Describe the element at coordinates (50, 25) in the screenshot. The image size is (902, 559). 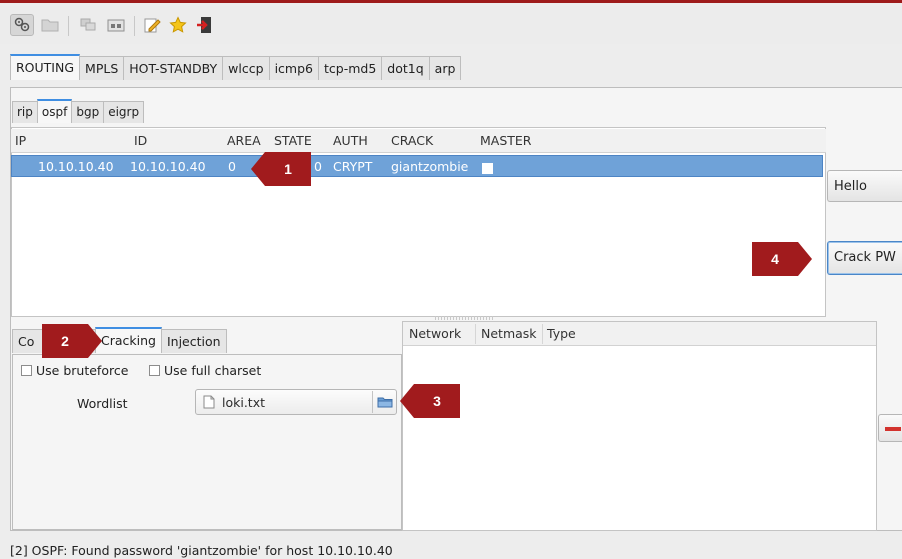
I see `folder-icon` at that location.